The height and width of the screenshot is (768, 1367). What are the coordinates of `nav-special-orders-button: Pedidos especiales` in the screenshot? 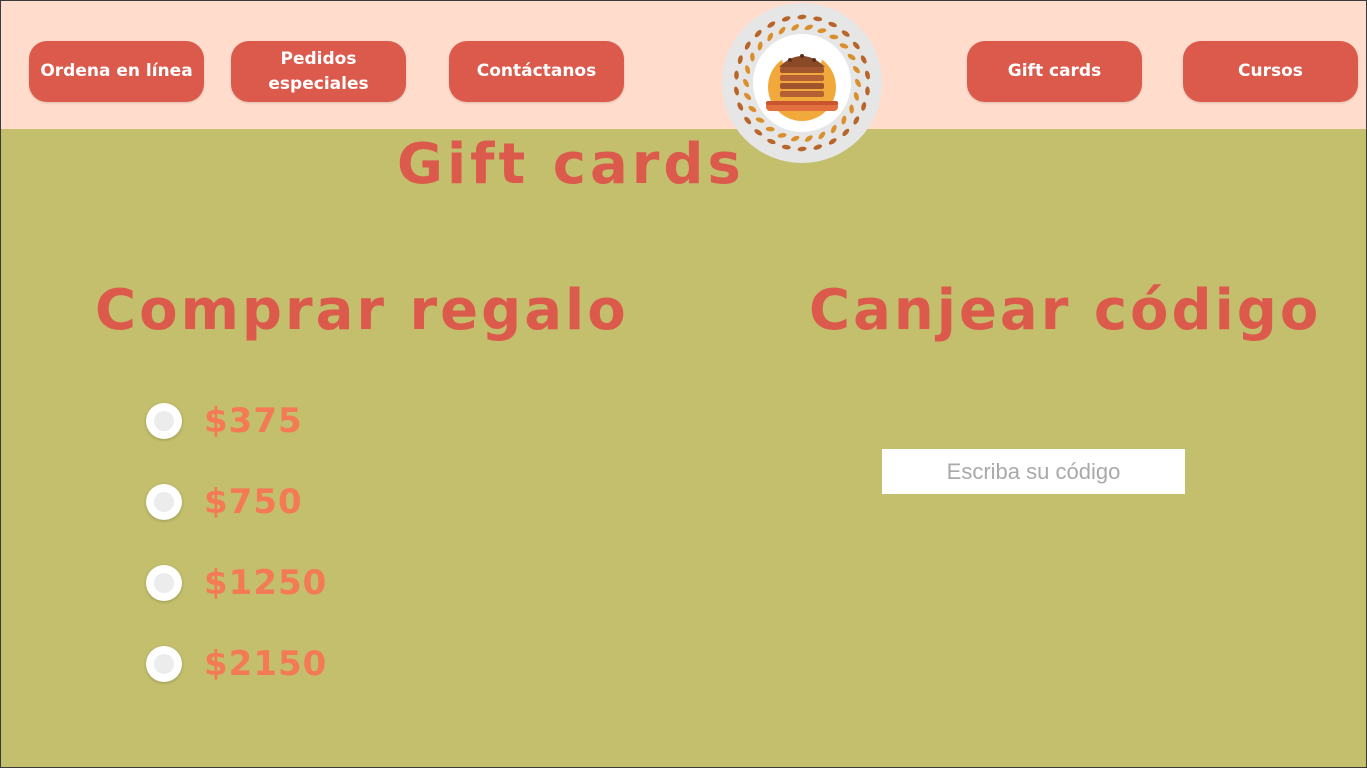 It's located at (318, 71).